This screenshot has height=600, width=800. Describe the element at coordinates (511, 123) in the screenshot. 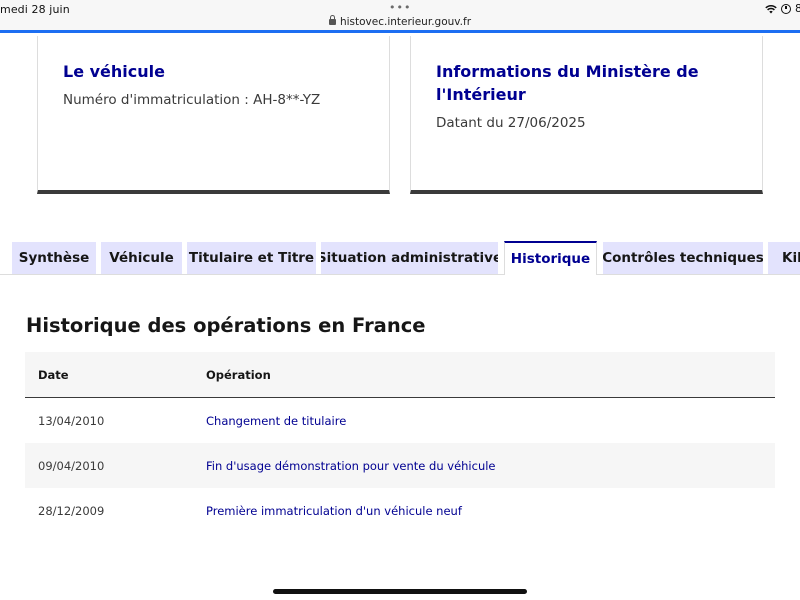

I see `data-date: Datant du 27/06/2025` at that location.